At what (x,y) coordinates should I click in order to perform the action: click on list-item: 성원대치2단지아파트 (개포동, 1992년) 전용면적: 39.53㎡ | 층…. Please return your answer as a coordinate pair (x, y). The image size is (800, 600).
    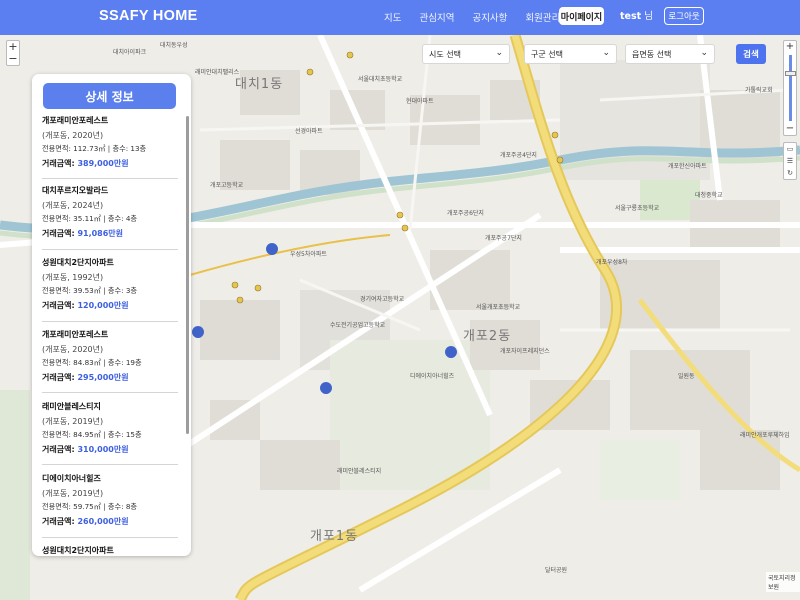
    Looking at the image, I should click on (110, 284).